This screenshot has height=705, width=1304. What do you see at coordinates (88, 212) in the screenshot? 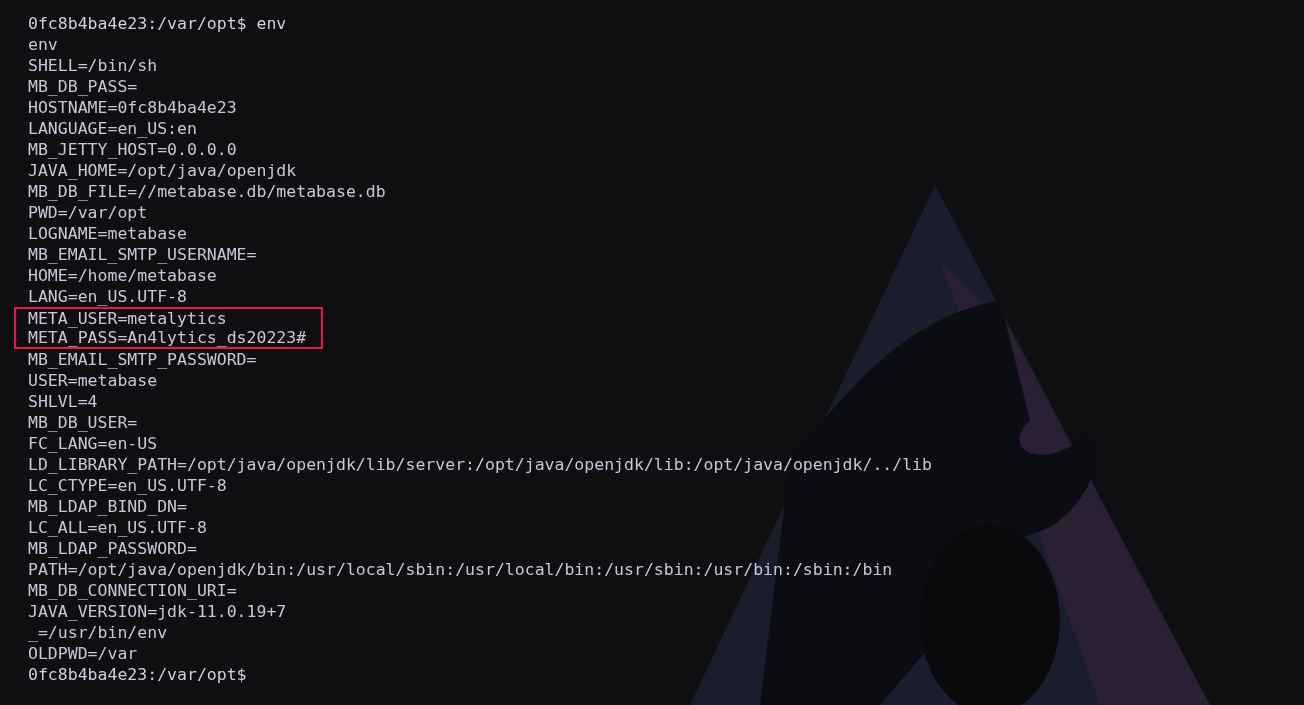
I see `output-line: PWD=/var/opt` at bounding box center [88, 212].